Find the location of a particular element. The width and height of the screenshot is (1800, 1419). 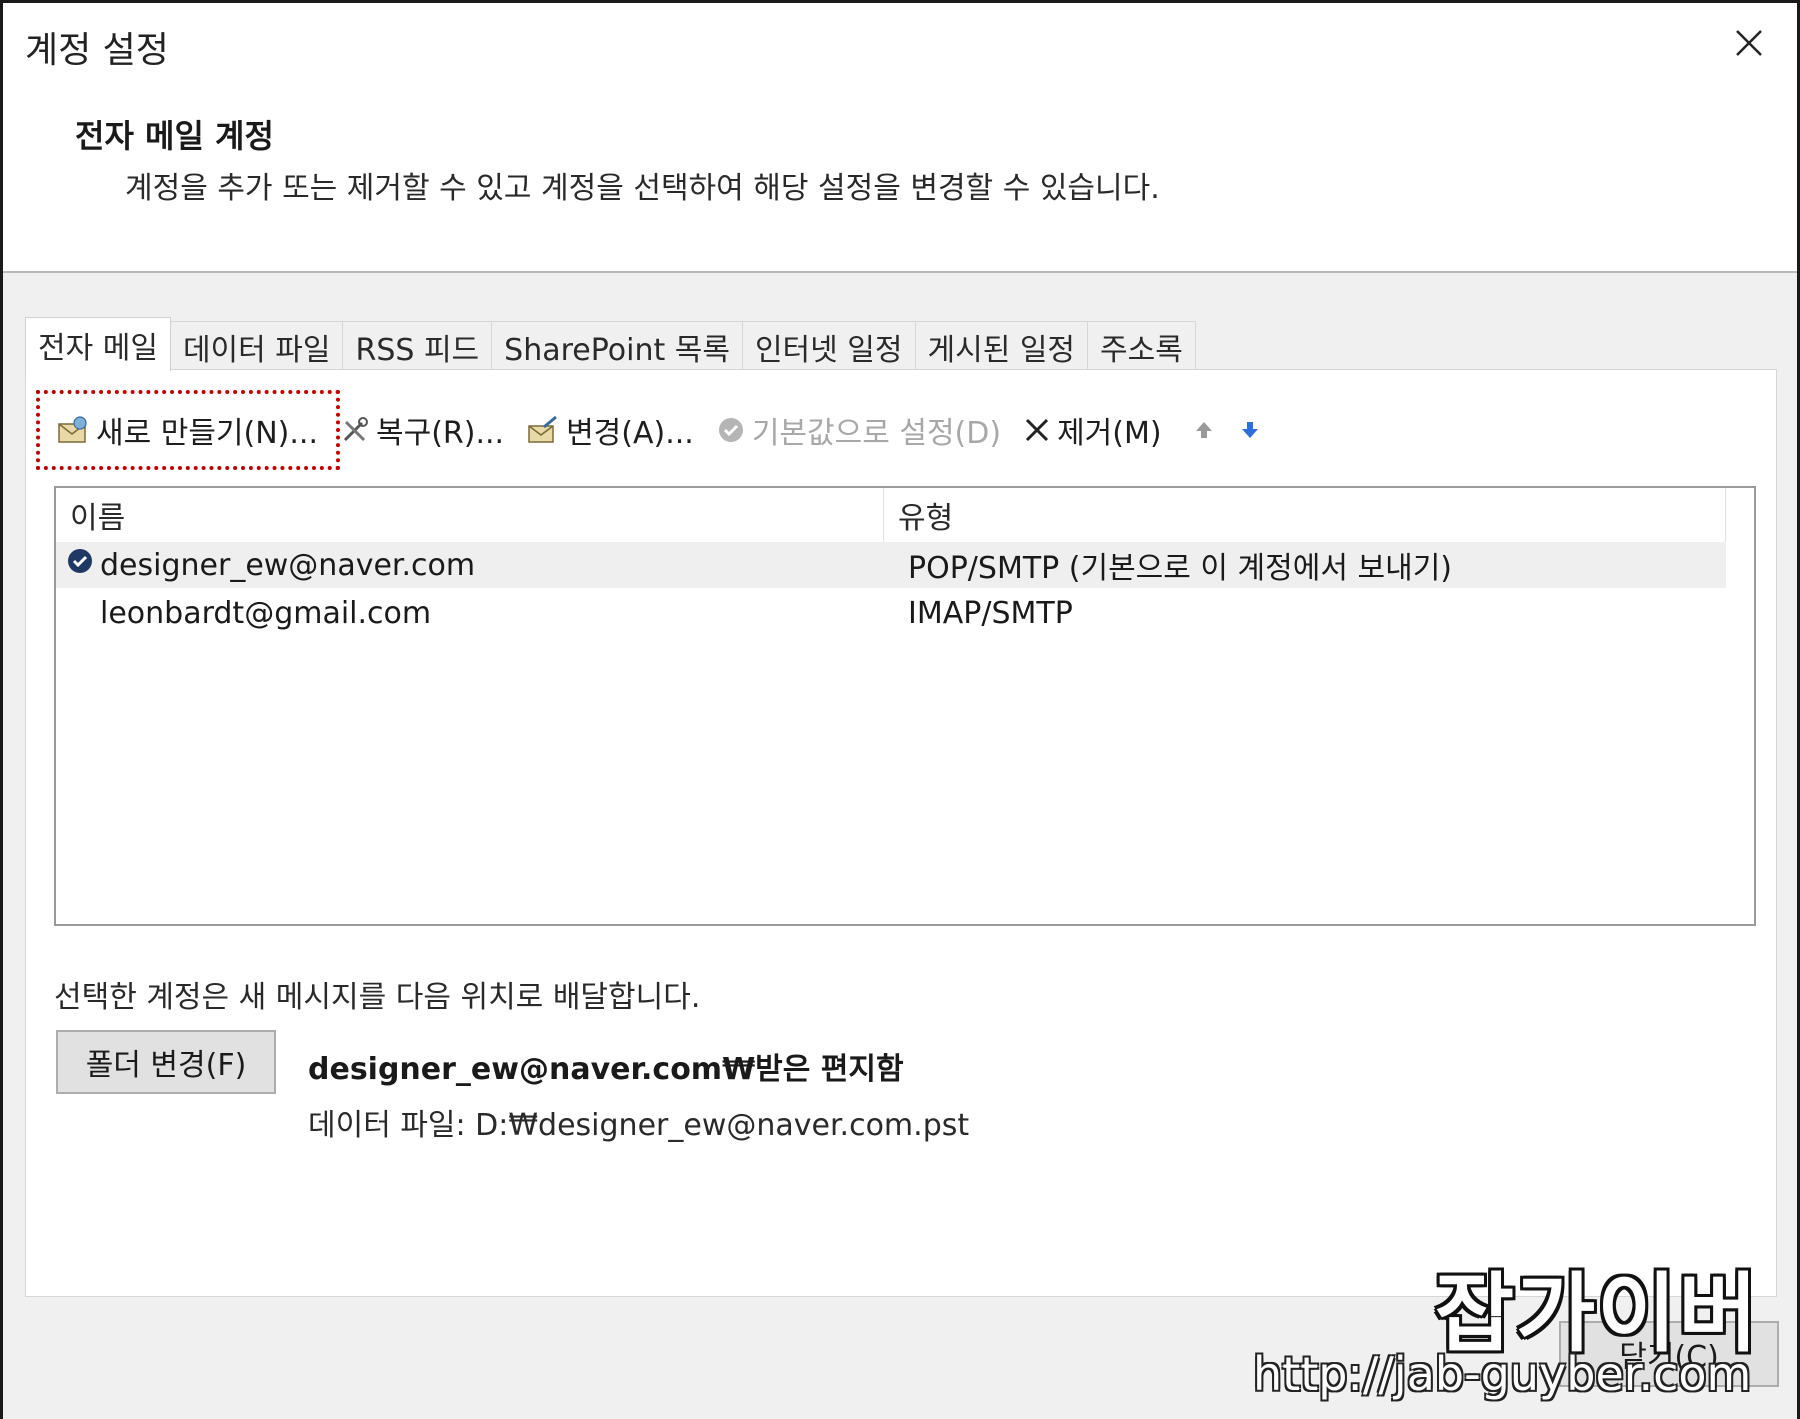

account-type: POP/SMTP (기본으로 이 계정에서 보내기) is located at coordinates (1180, 568).